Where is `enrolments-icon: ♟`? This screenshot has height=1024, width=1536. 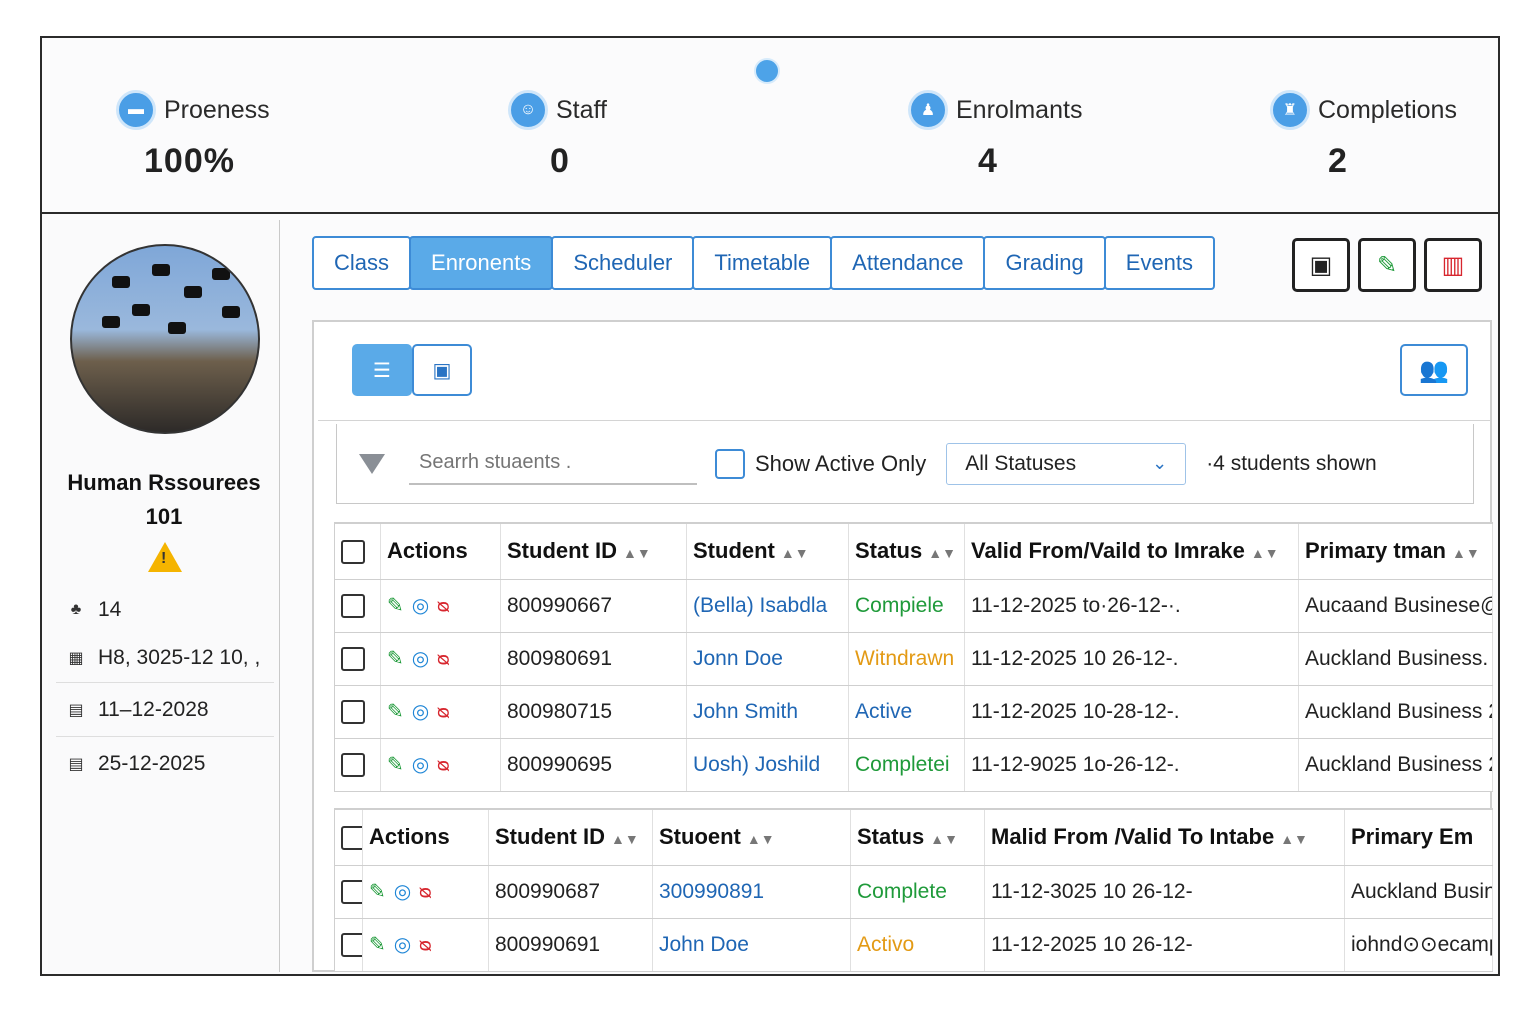
enrolments-icon: ♟ is located at coordinates (928, 110).